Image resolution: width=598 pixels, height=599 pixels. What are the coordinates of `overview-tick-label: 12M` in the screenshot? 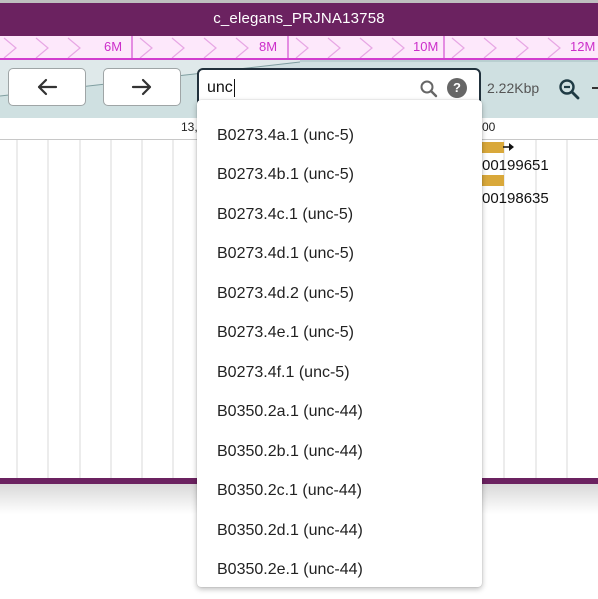 It's located at (583, 46).